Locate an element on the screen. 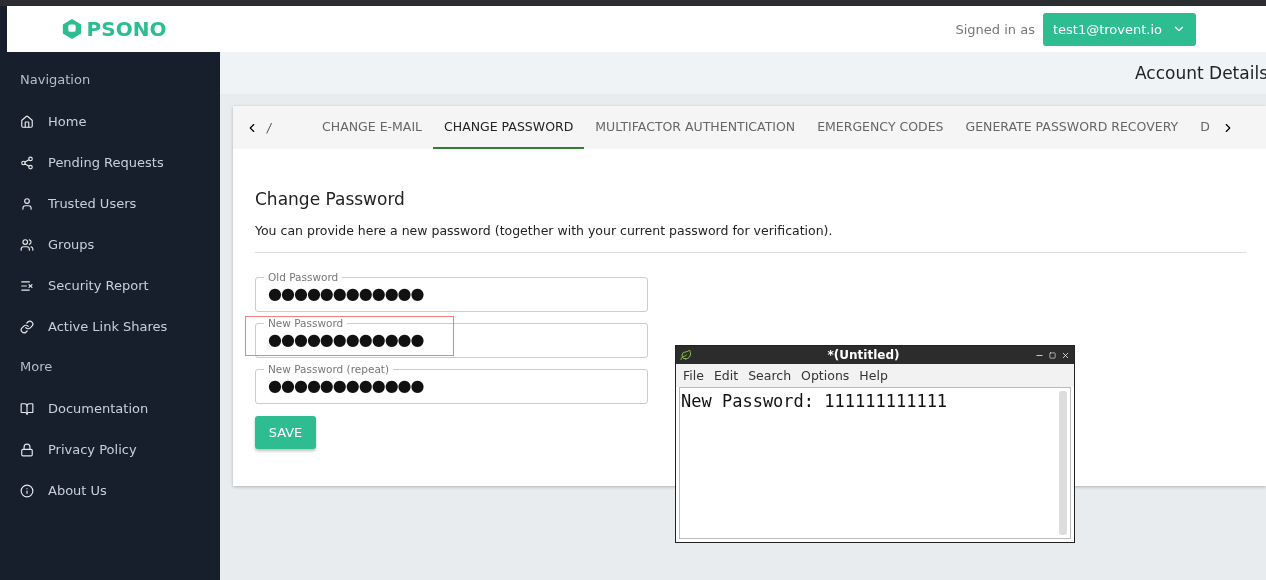  sidebar-item-label: Active Link Shares is located at coordinates (108, 326).